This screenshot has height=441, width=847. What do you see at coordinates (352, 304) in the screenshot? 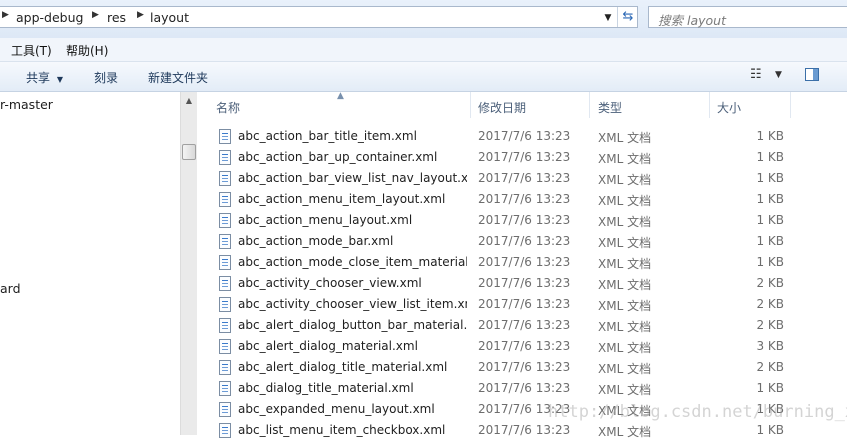
I see `file-name: abc_activity_chooser_view_list_item.xml` at bounding box center [352, 304].